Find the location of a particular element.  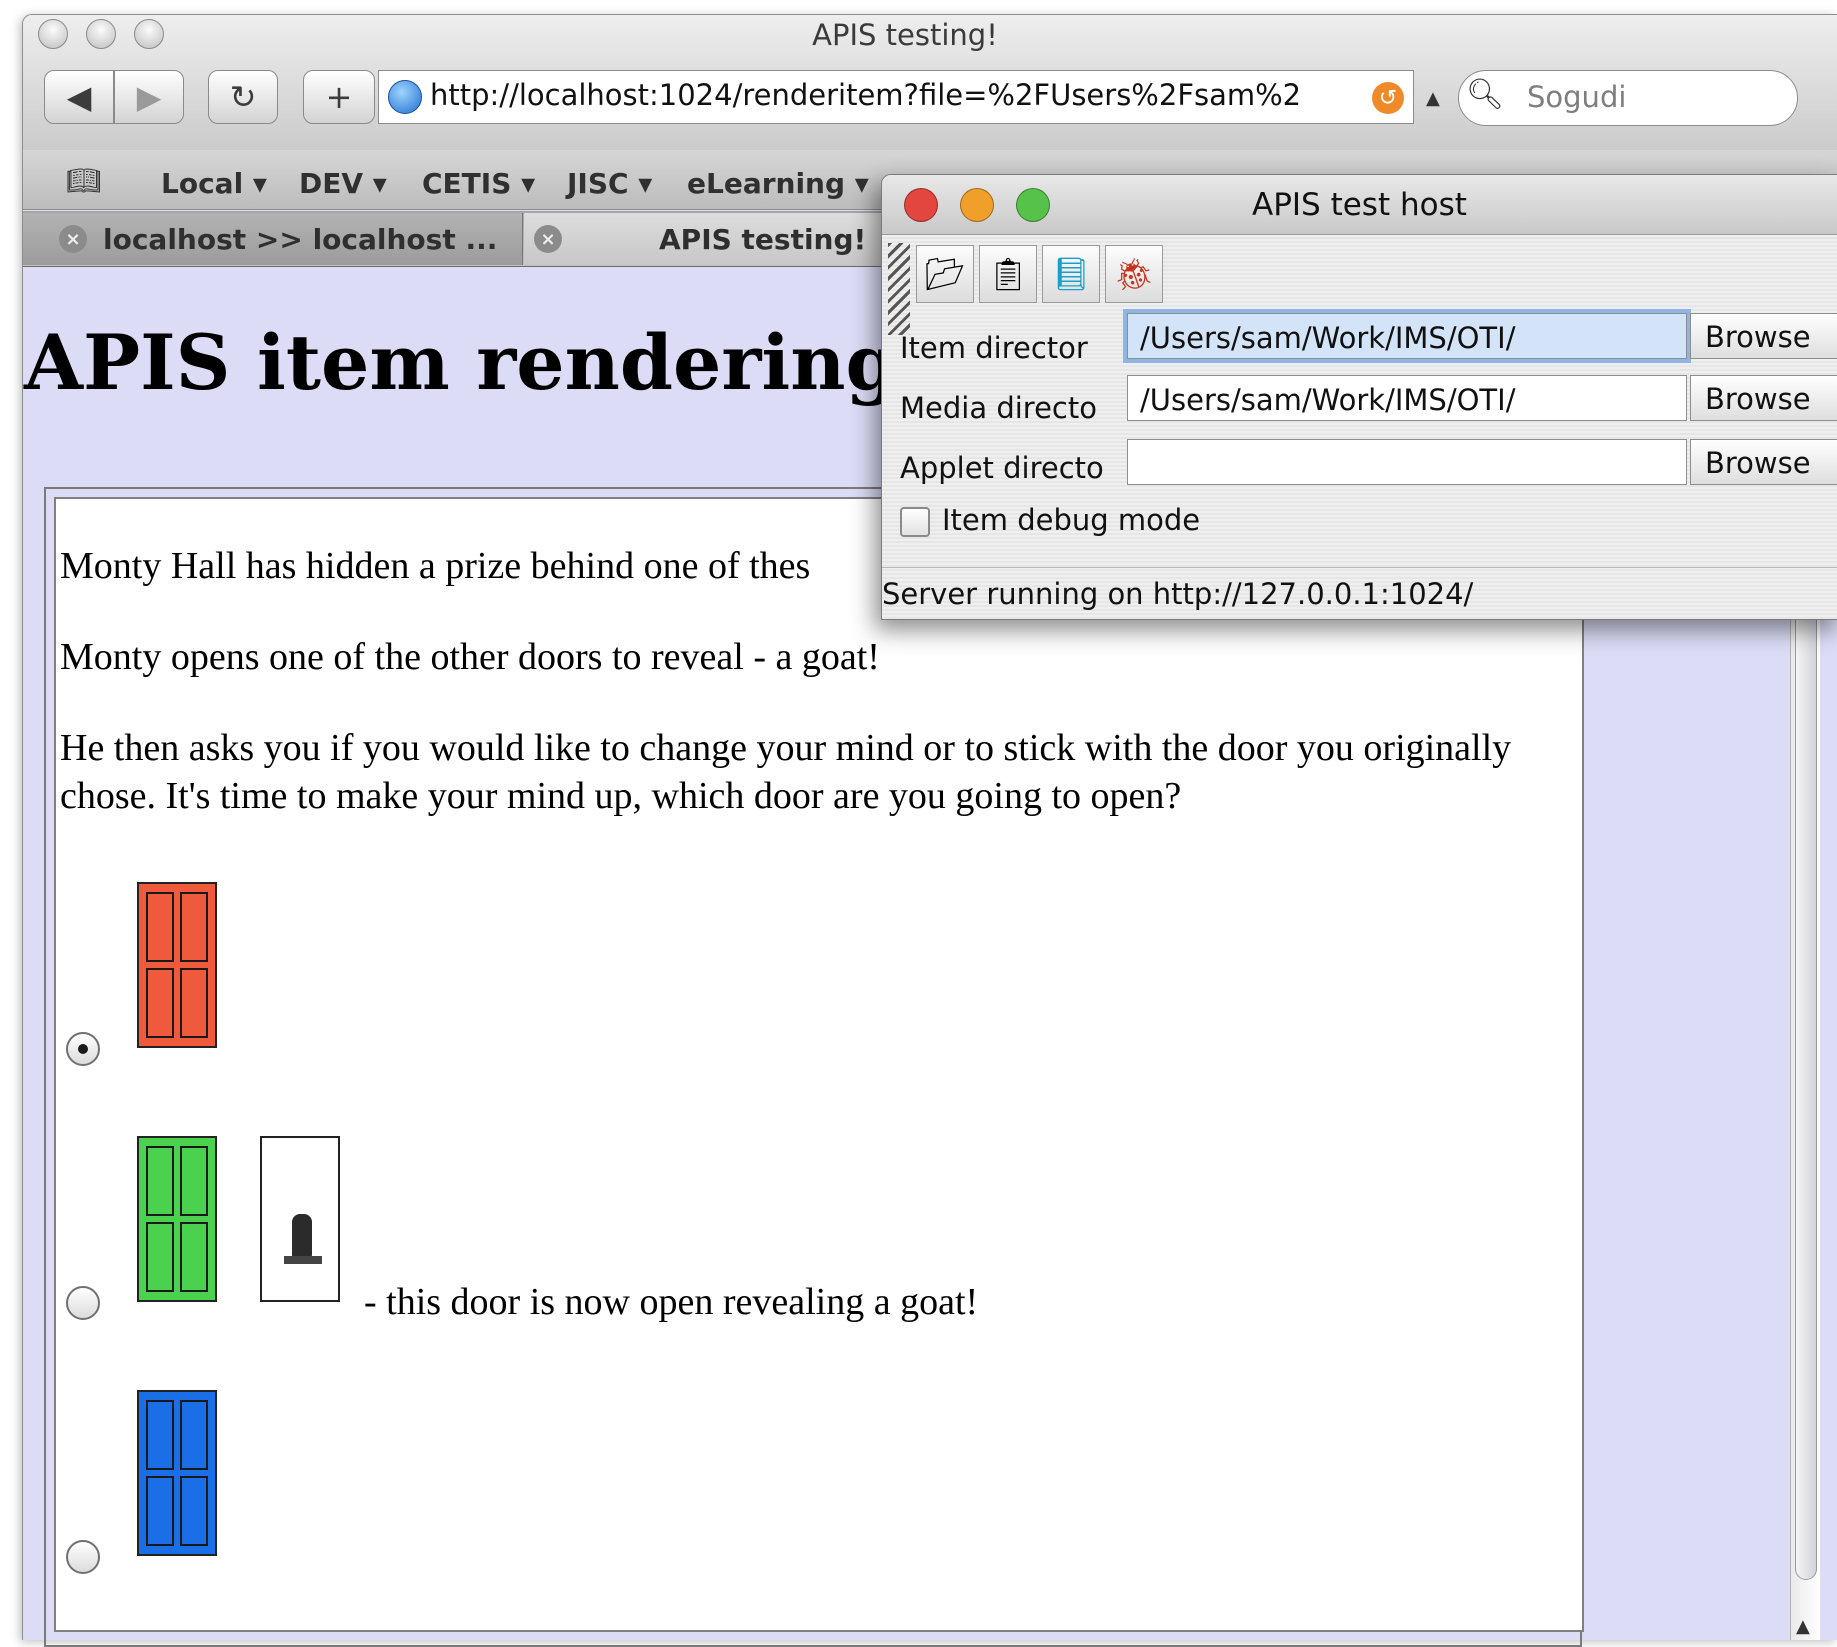

debug-bug-icon: 🐞︎ is located at coordinates (1134, 274).